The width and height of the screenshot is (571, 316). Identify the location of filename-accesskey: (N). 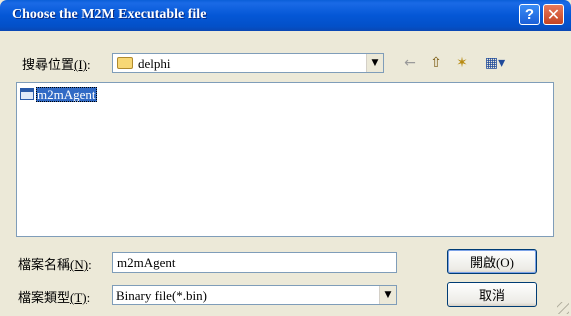
(79, 264).